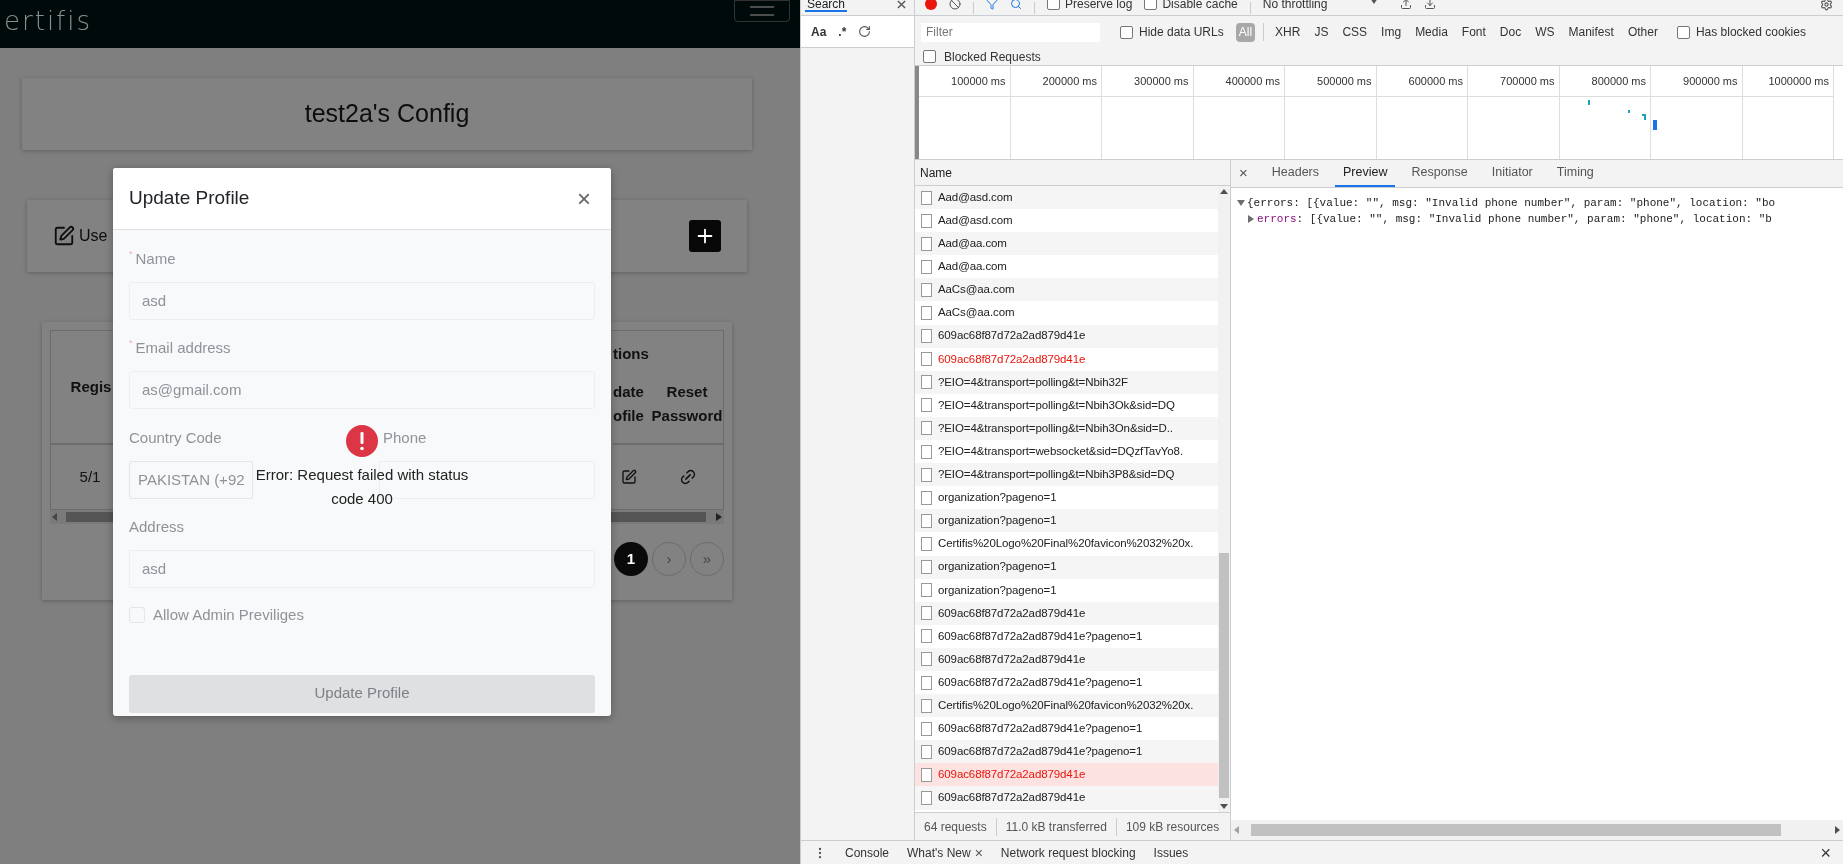  I want to click on time-tick: 500000 ms, so click(1344, 81).